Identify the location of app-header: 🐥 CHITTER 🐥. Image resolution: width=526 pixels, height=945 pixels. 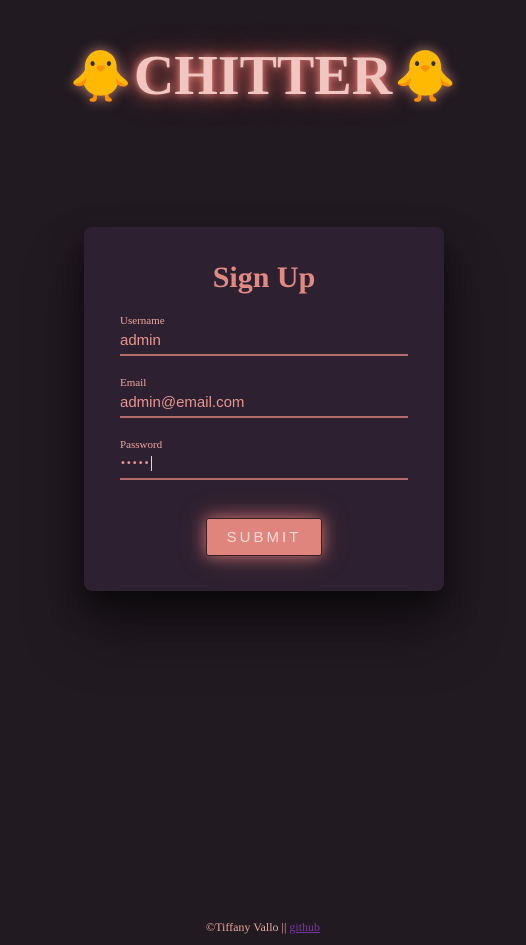
(263, 76).